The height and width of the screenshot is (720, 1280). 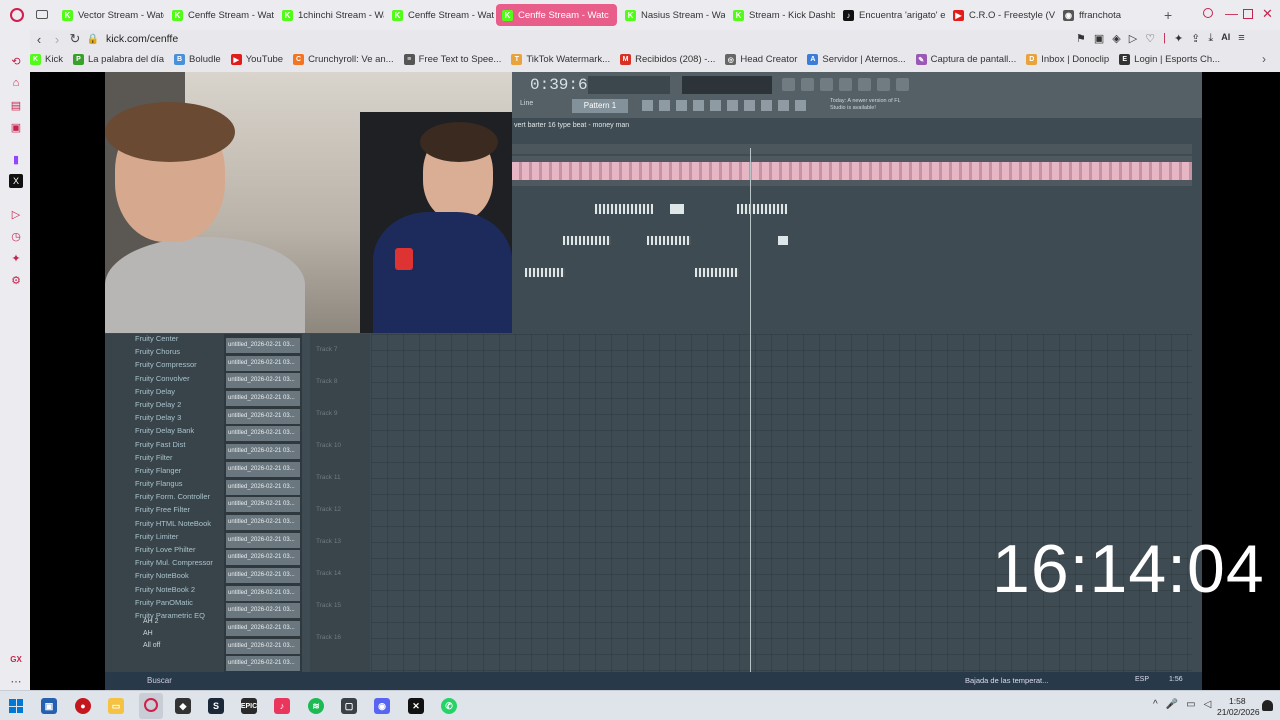 What do you see at coordinates (16, 280) in the screenshot?
I see `settings-icon: ⚙` at bounding box center [16, 280].